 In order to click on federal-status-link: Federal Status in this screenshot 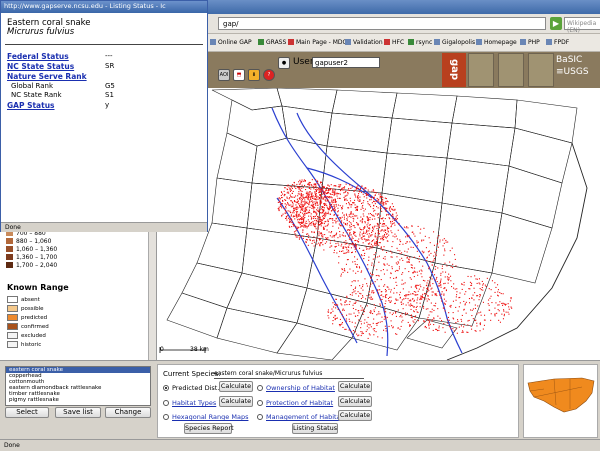, I will do `click(38, 56)`.